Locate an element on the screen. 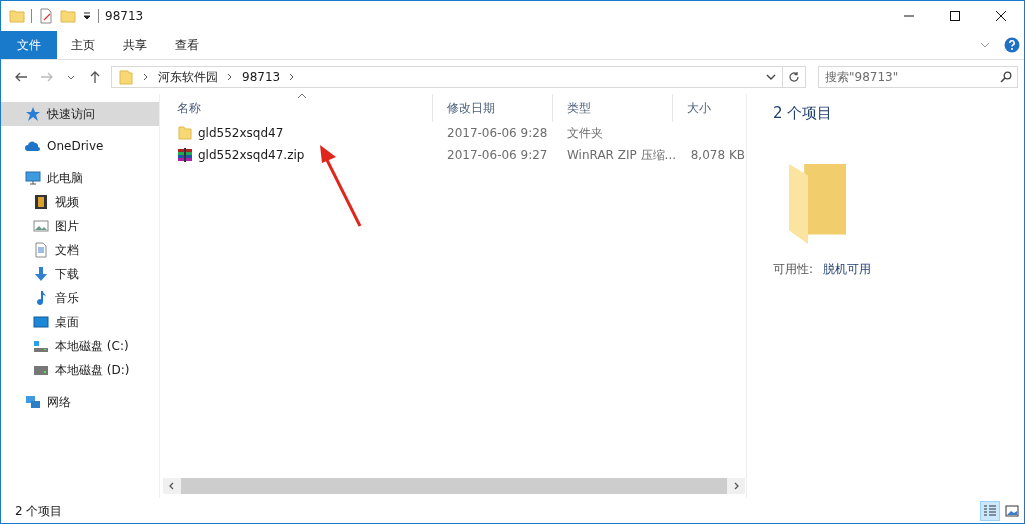 Image resolution: width=1025 pixels, height=524 pixels. file-name: gld552xsqd47.zip is located at coordinates (298, 155).